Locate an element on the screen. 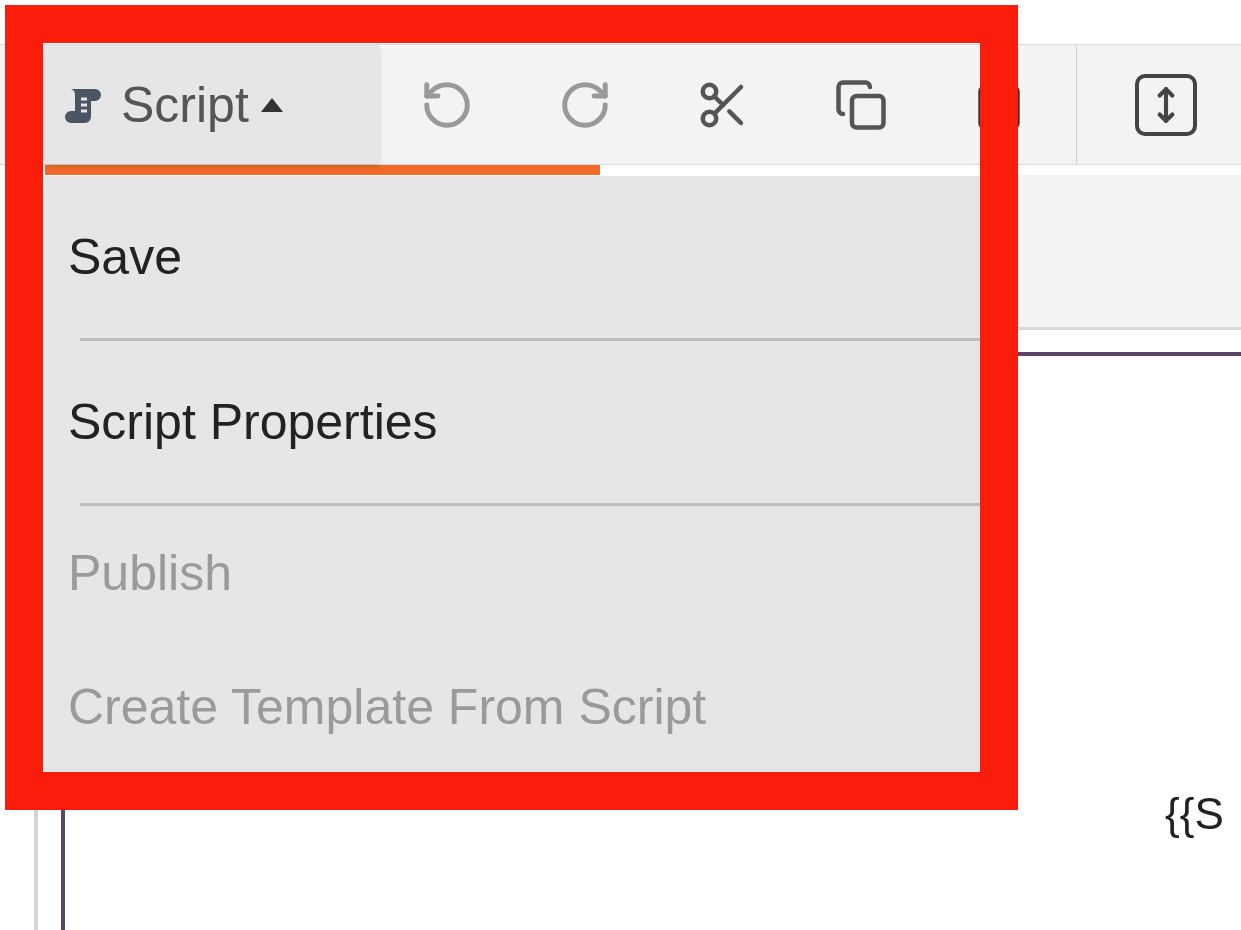 The image size is (1241, 930). menu-item: Save is located at coordinates (512, 257).